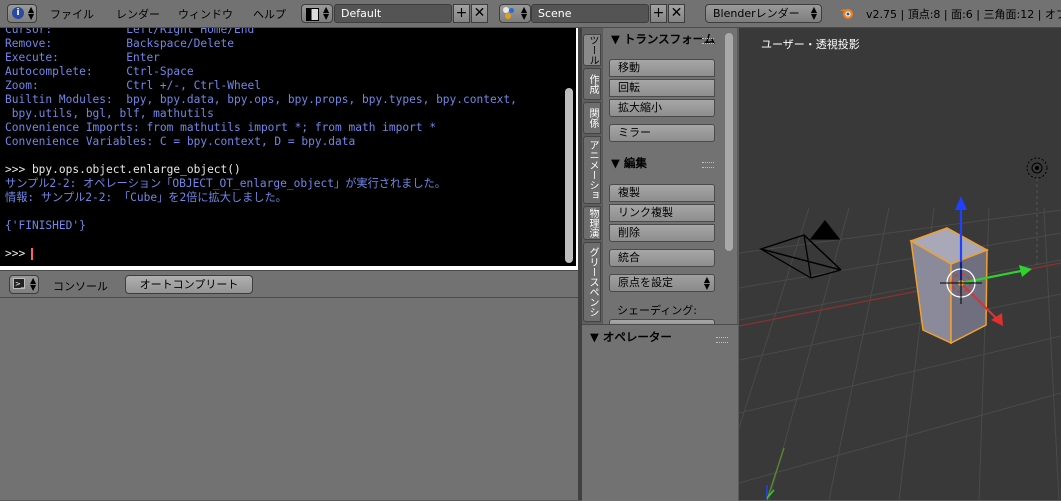  What do you see at coordinates (45, 225) in the screenshot?
I see `console-line: {'FINISHED'}` at bounding box center [45, 225].